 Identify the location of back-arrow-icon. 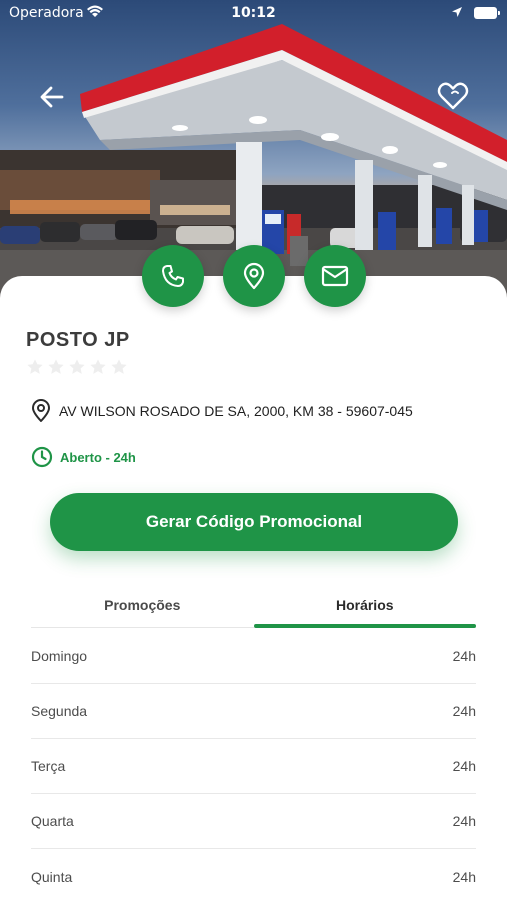
(52, 97).